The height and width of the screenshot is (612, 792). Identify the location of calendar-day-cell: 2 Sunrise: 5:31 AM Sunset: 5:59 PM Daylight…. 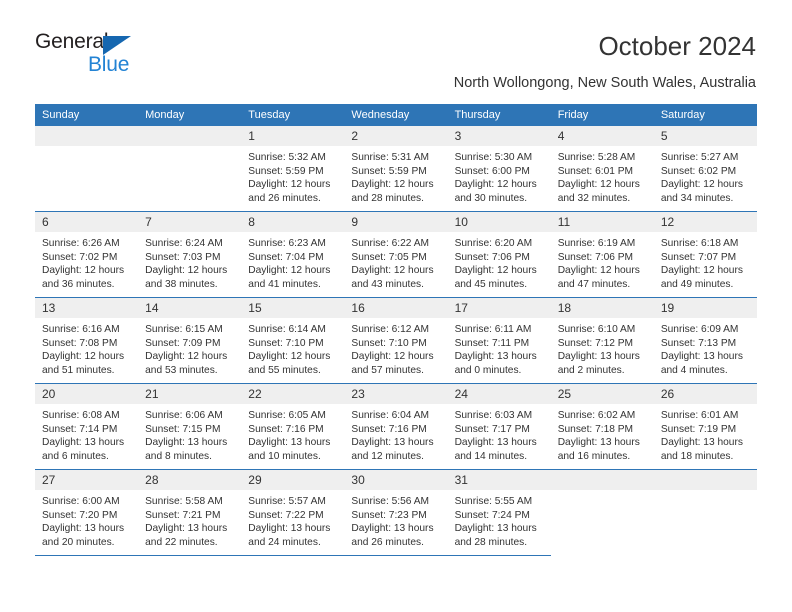
(396, 169).